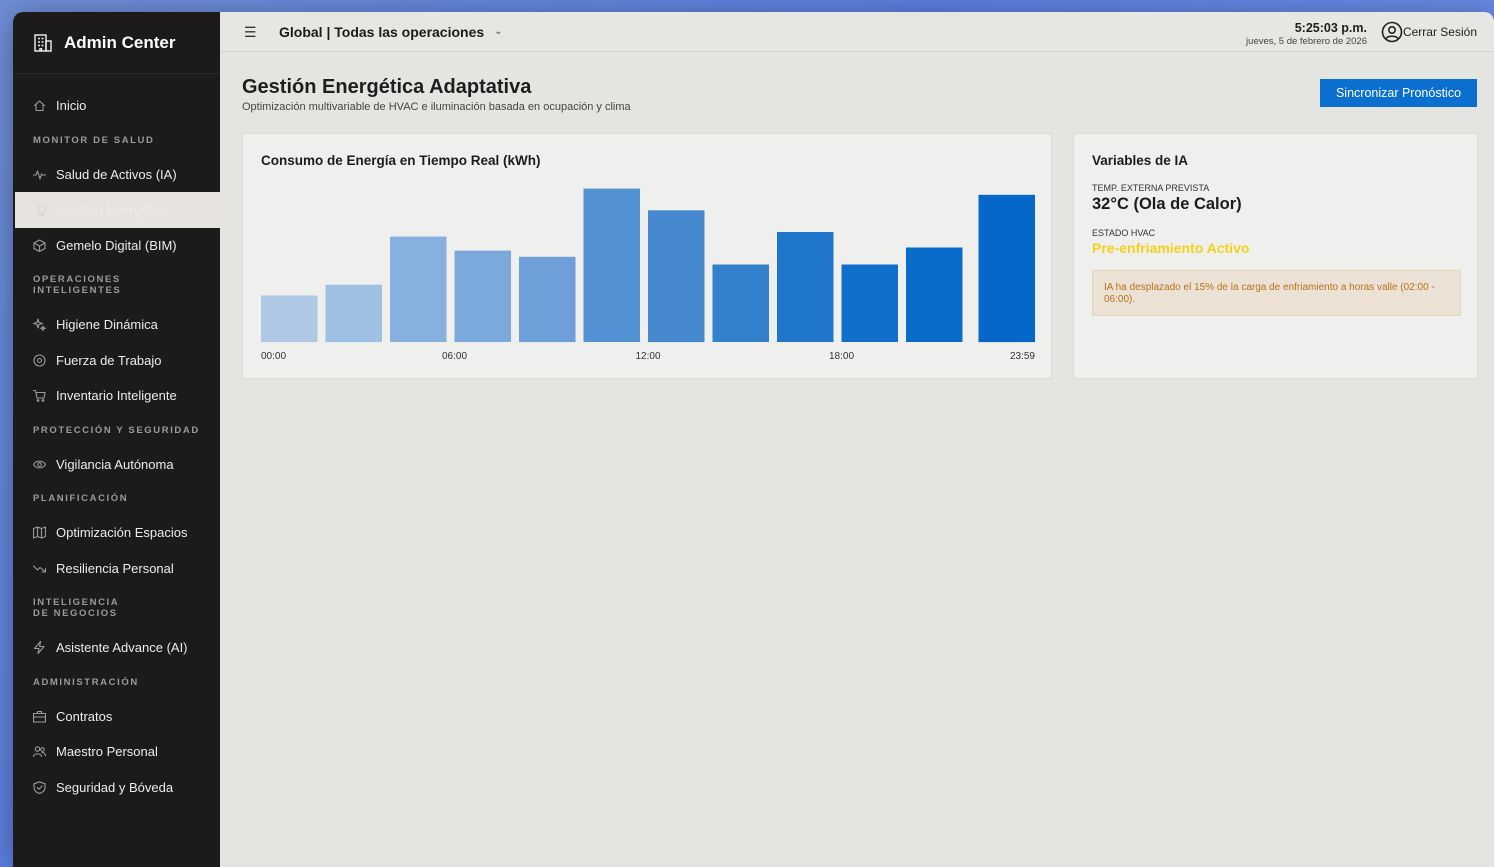 The image size is (1494, 867). Describe the element at coordinates (39, 325) in the screenshot. I see `sparkles-icon` at that location.